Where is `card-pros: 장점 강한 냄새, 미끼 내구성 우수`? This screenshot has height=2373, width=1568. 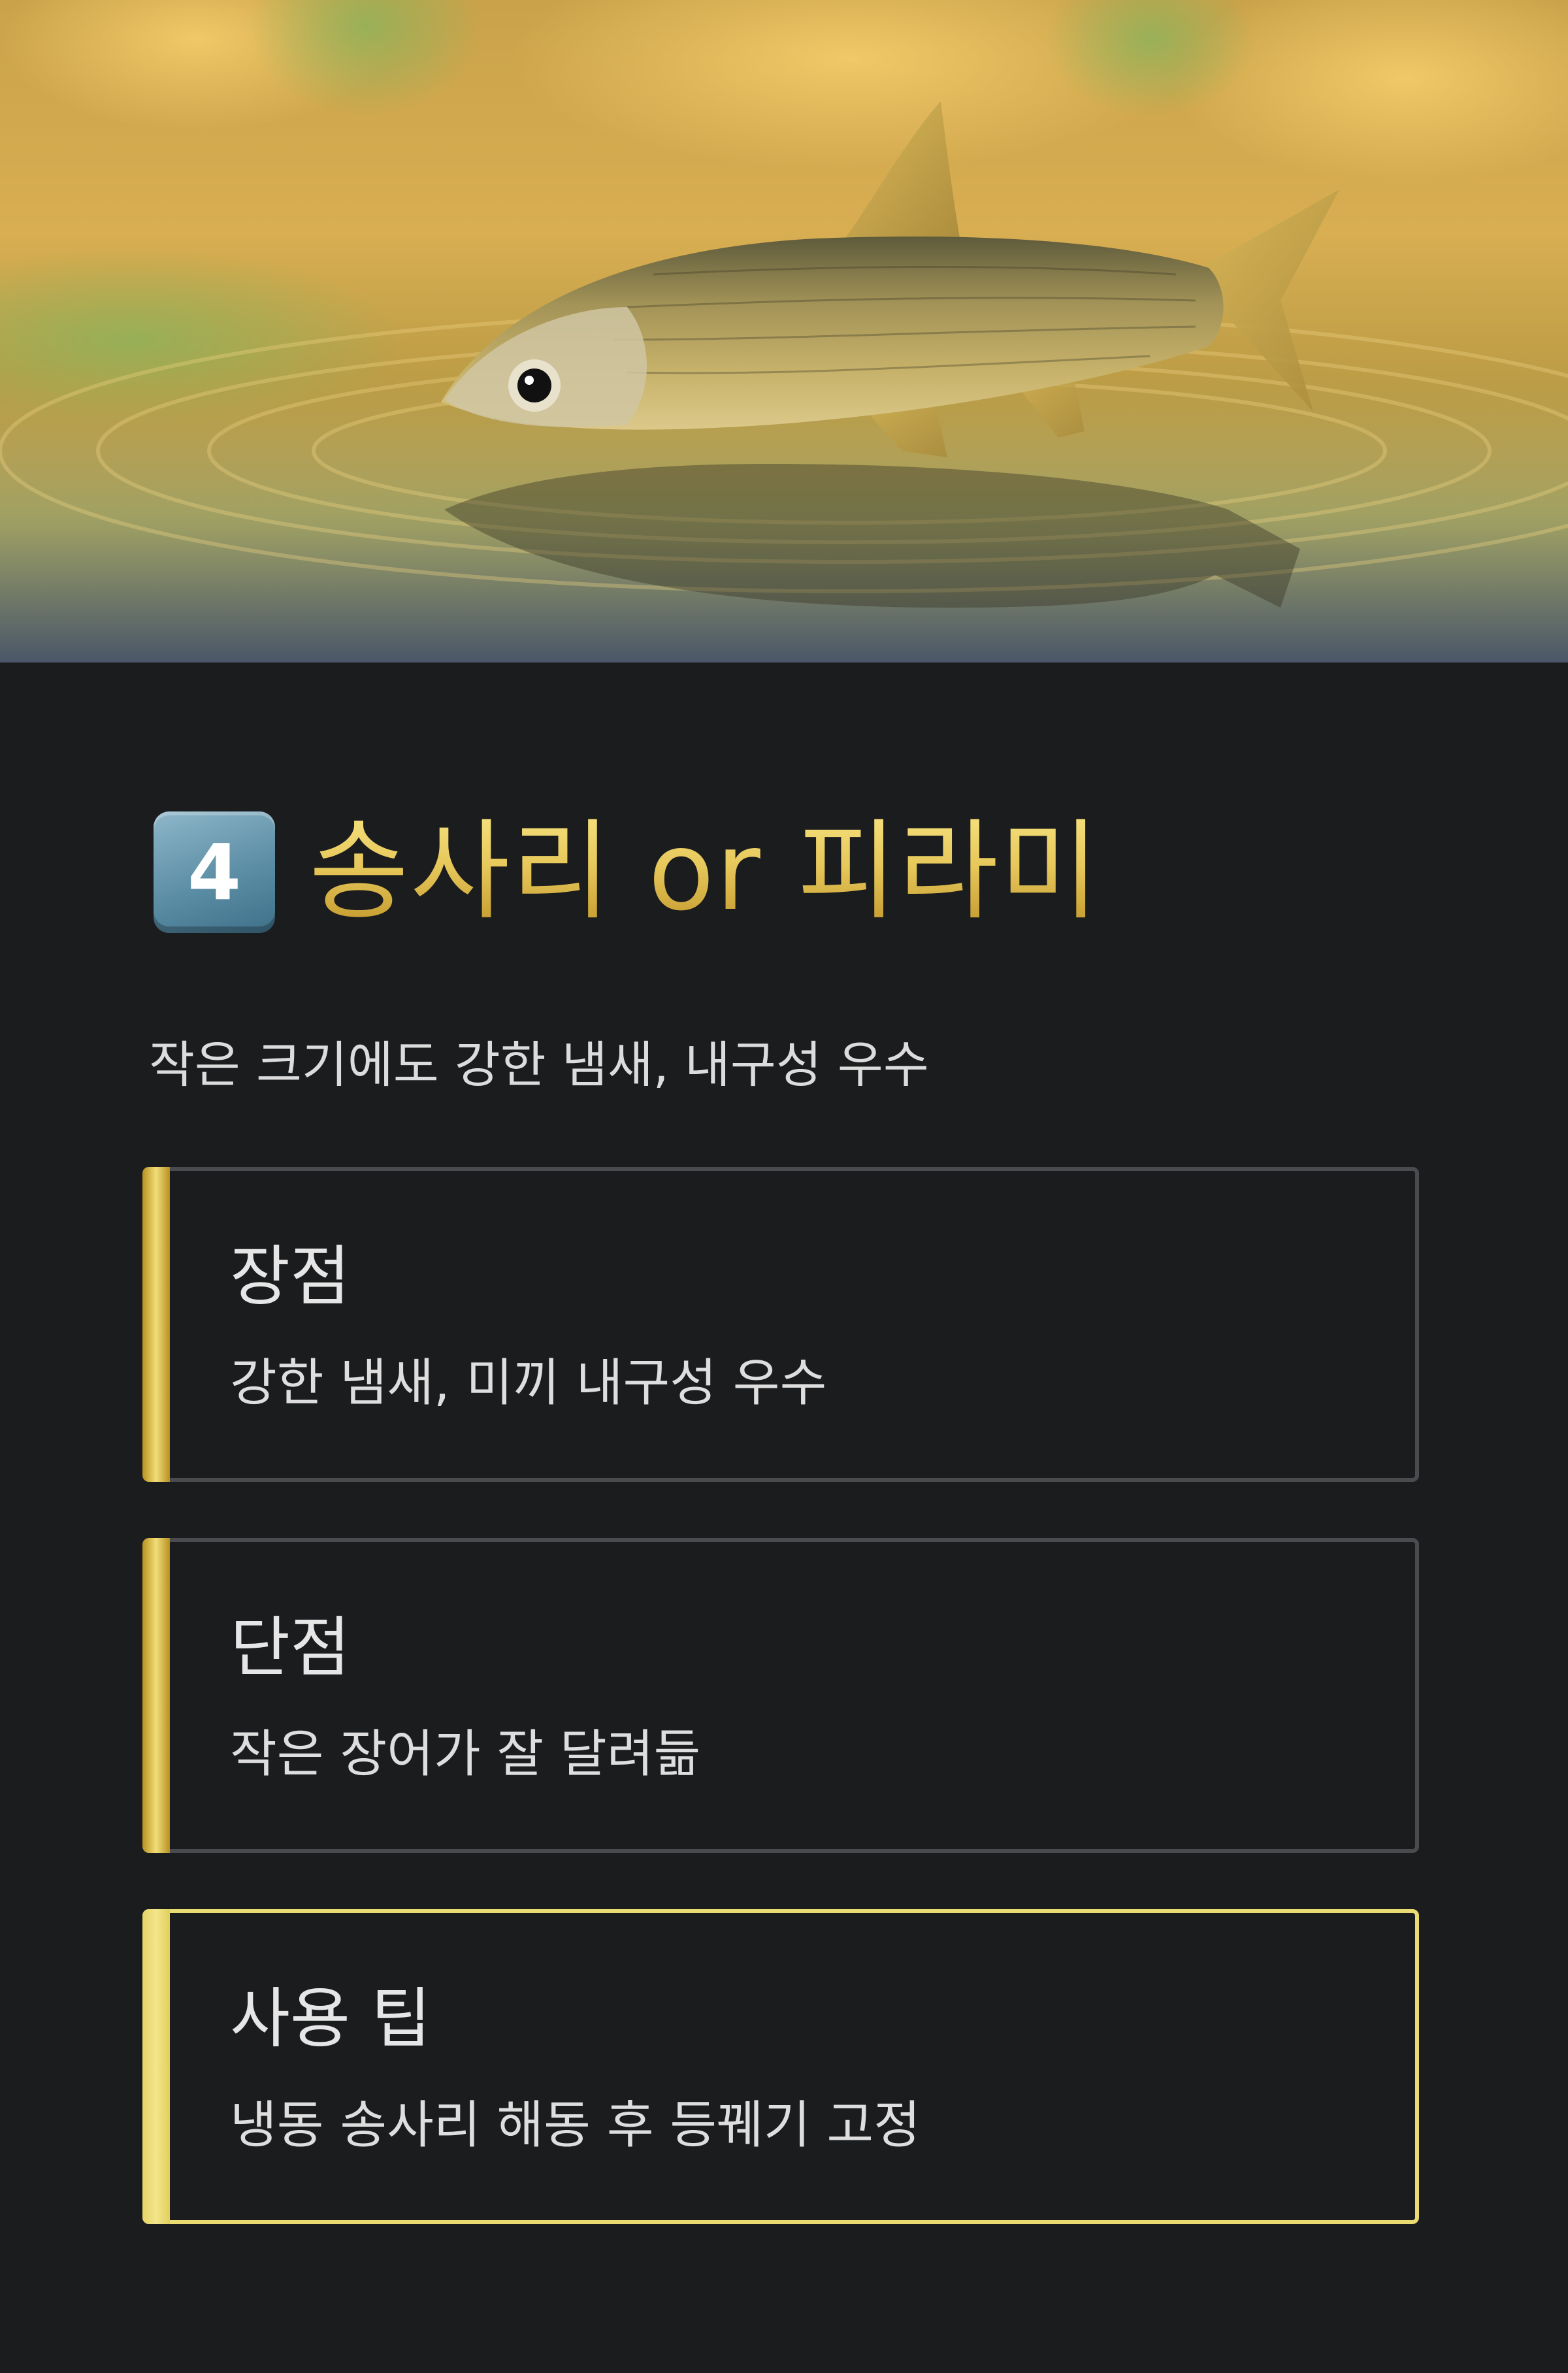
card-pros: 장점 강한 냄새, 미끼 내구성 우수 is located at coordinates (780, 1324).